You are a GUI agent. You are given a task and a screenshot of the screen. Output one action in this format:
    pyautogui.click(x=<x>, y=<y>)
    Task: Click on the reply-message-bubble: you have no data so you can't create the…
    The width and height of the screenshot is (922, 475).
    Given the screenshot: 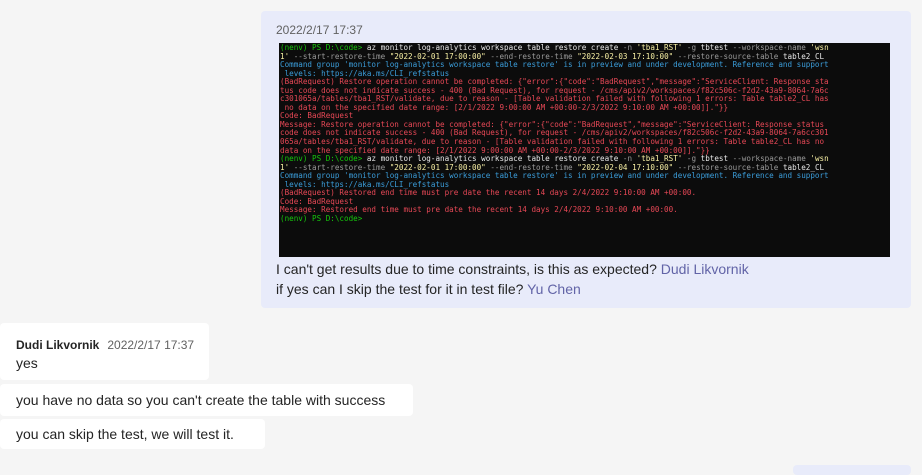 What is the action you would take?
    pyautogui.click(x=206, y=400)
    